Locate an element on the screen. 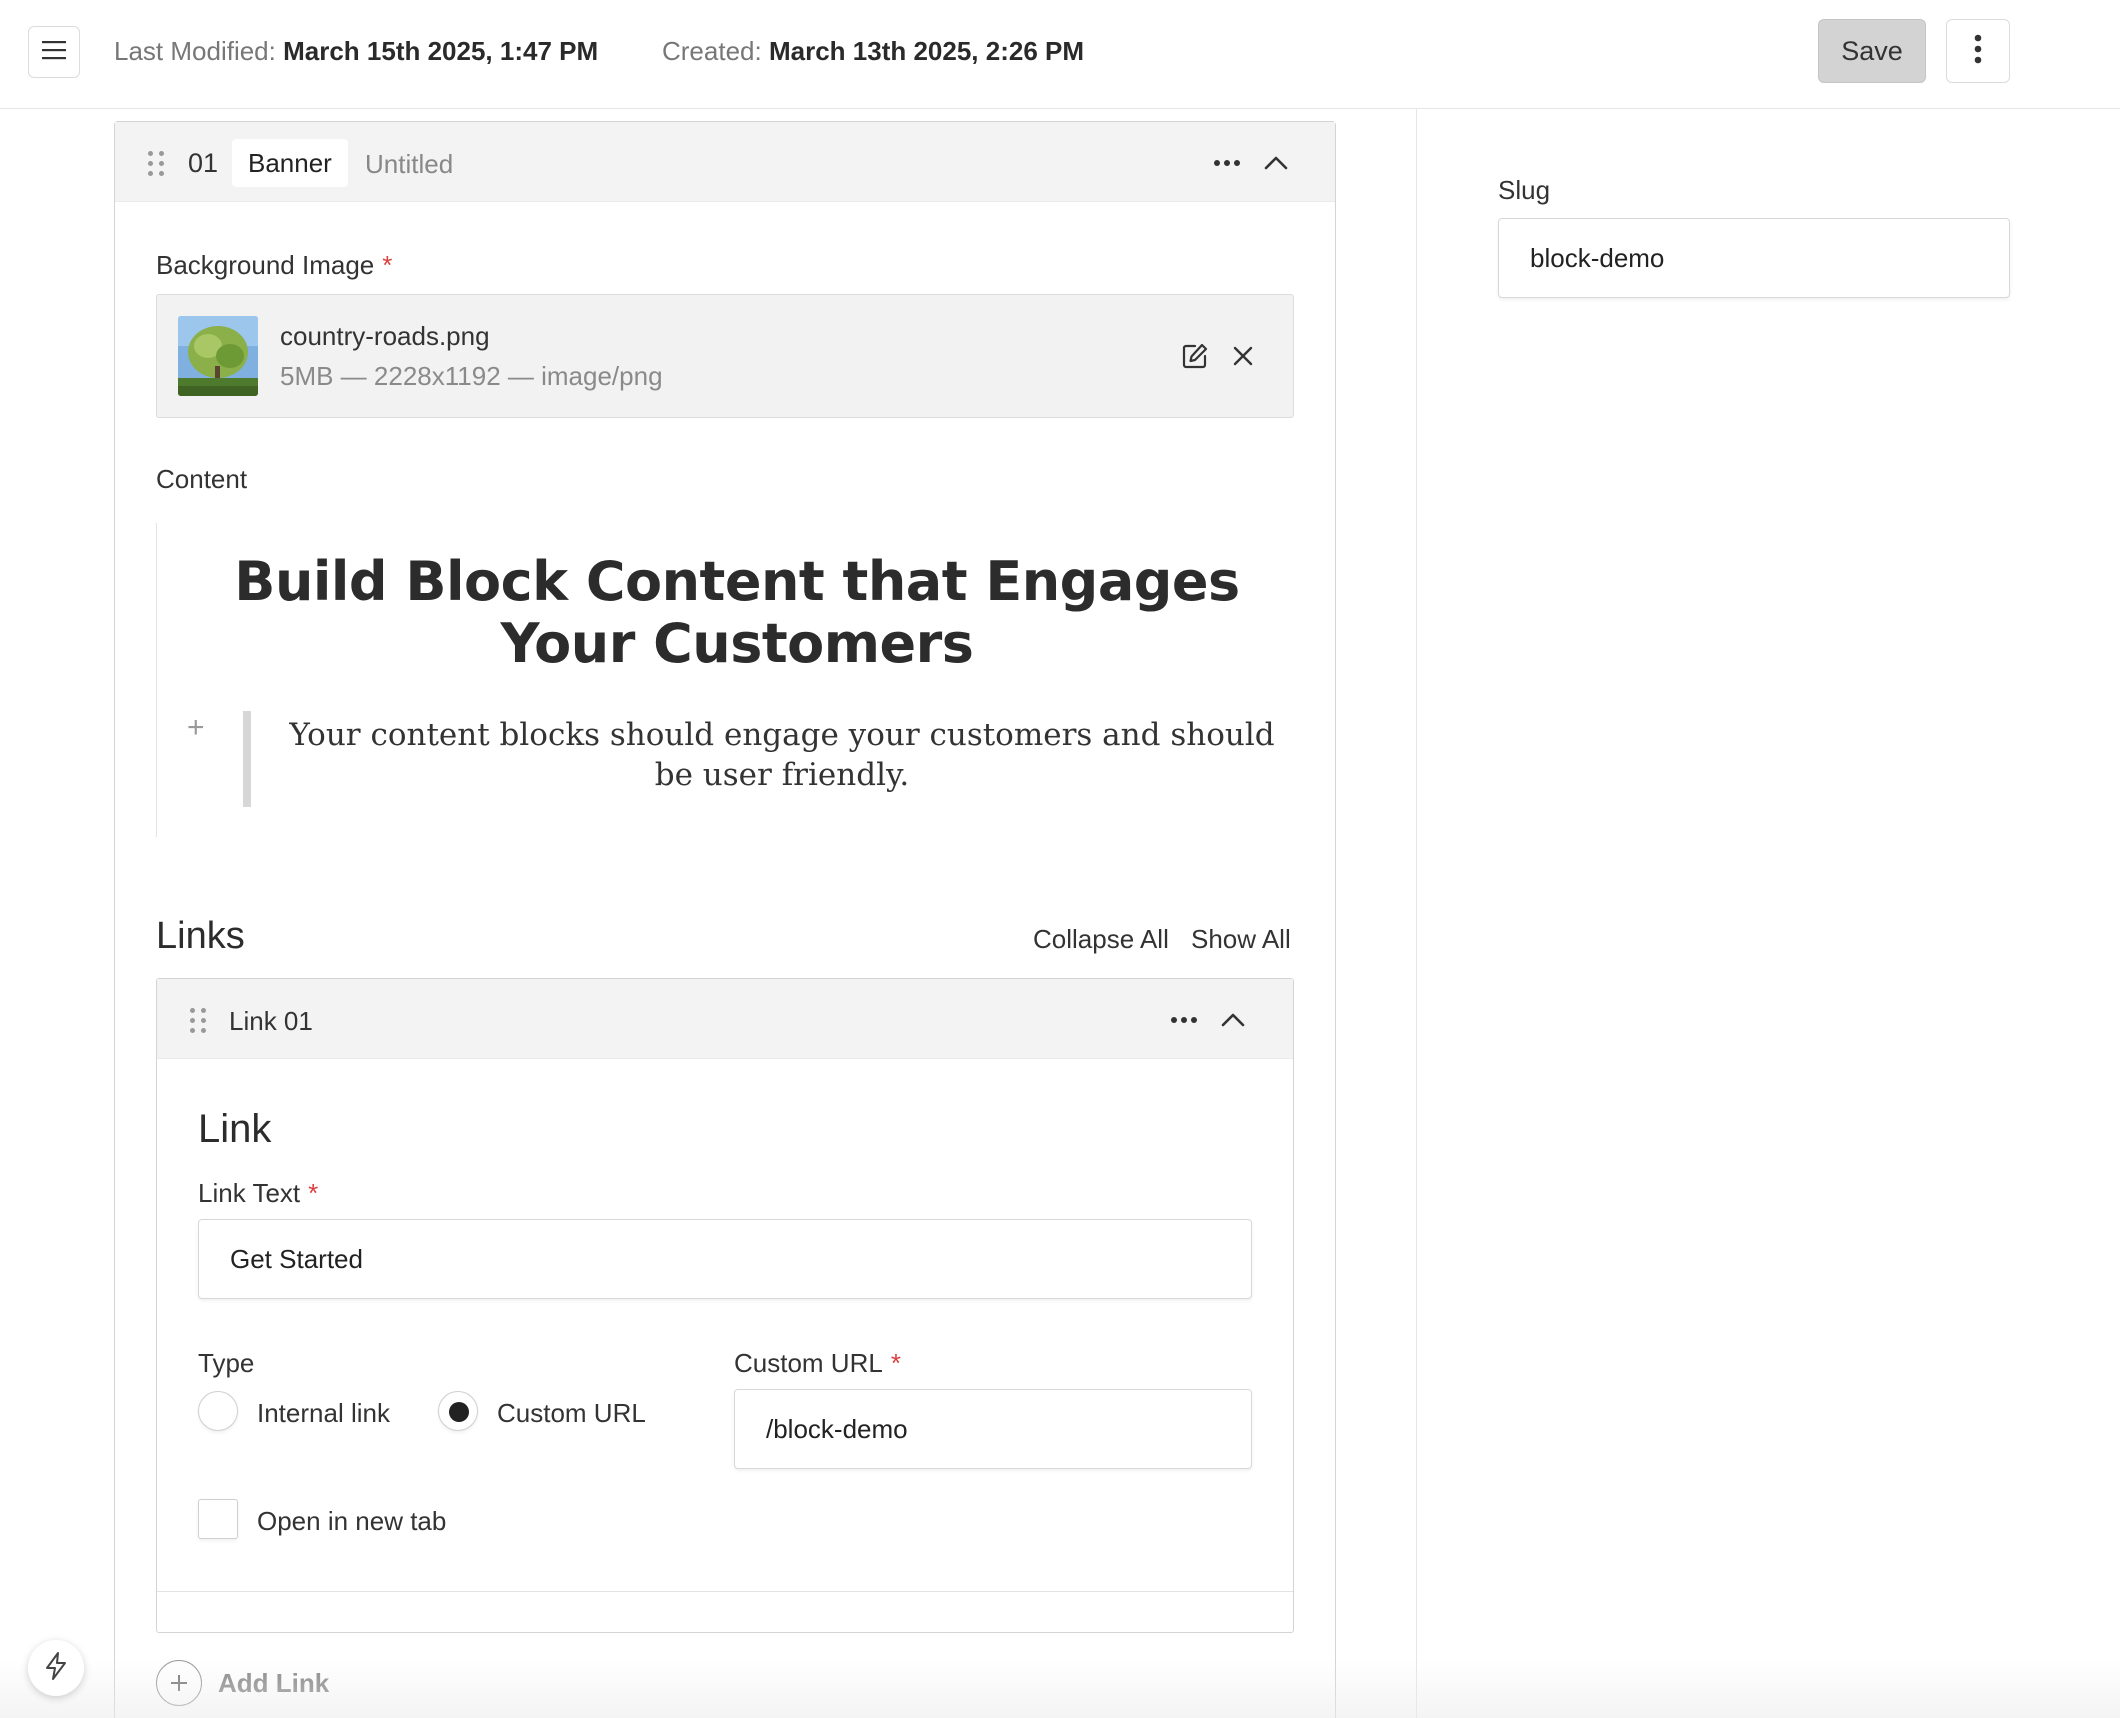 Image resolution: width=2120 pixels, height=1718 pixels. radio-internal-link-label: Internal link is located at coordinates (323, 1413).